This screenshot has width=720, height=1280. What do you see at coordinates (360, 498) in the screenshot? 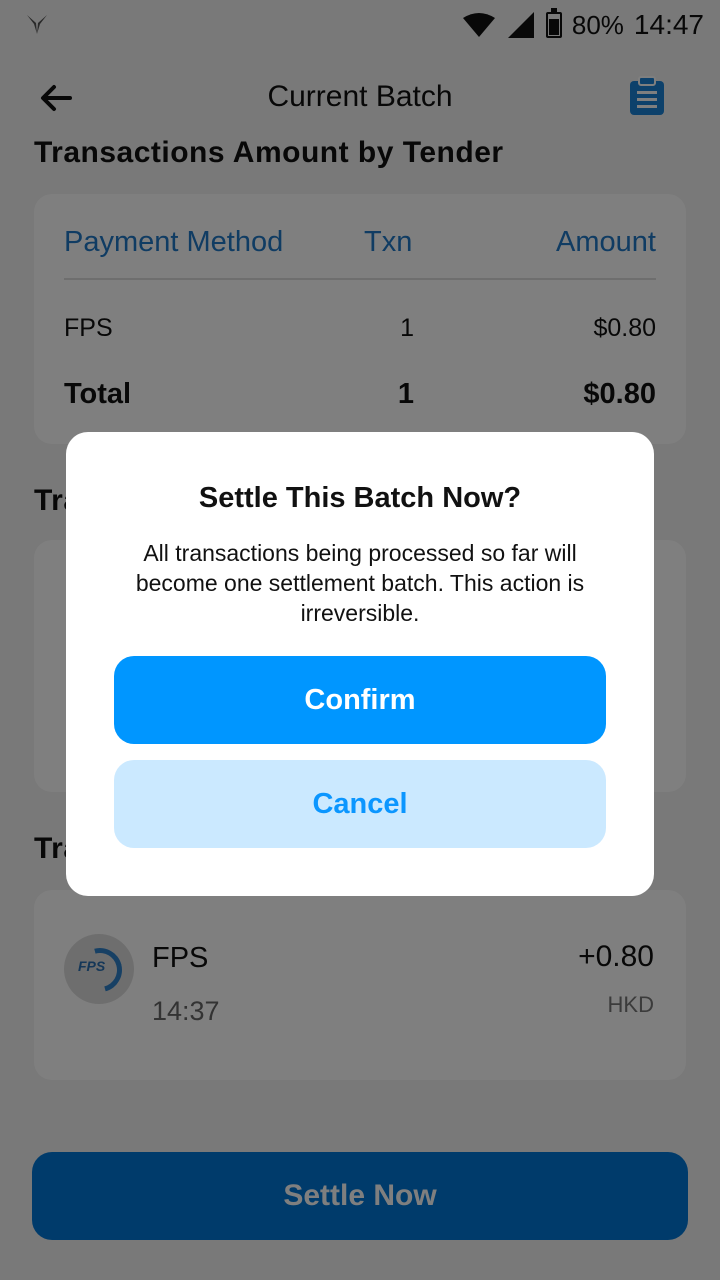
I see `dialog-title: Settle This Batch Now?` at bounding box center [360, 498].